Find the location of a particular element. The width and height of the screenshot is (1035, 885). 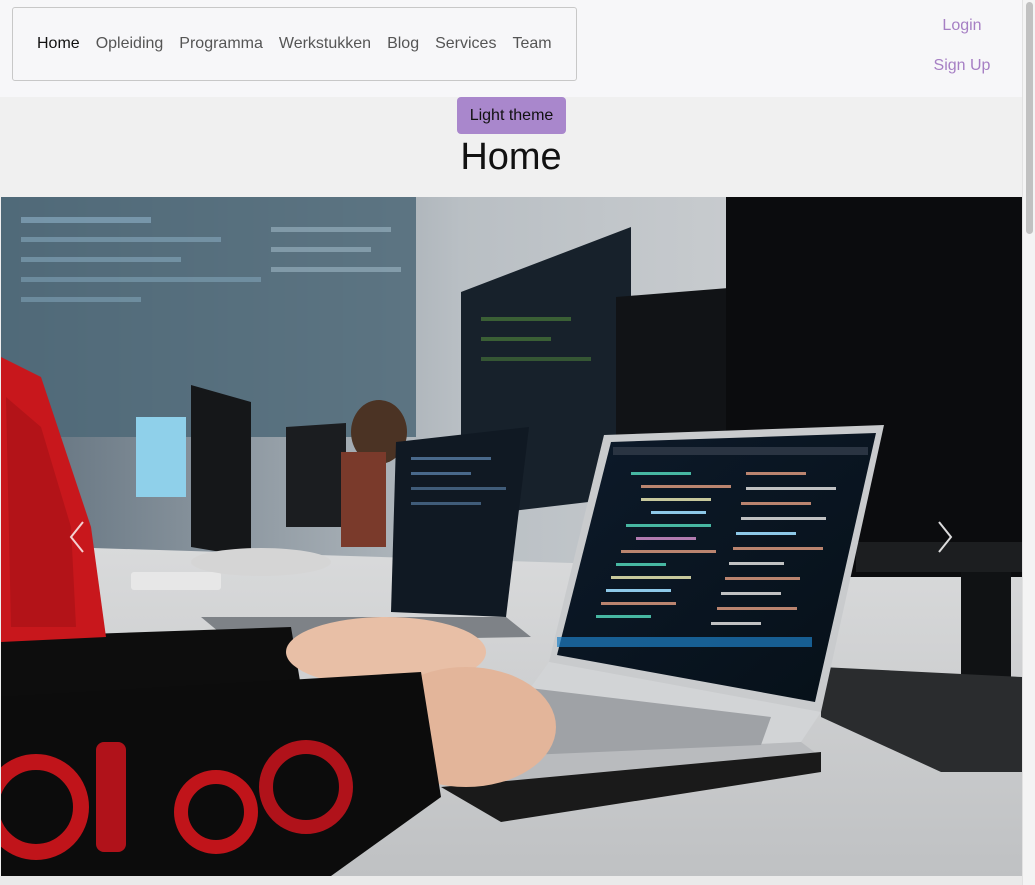

nav-item-team: Team is located at coordinates (531, 44).